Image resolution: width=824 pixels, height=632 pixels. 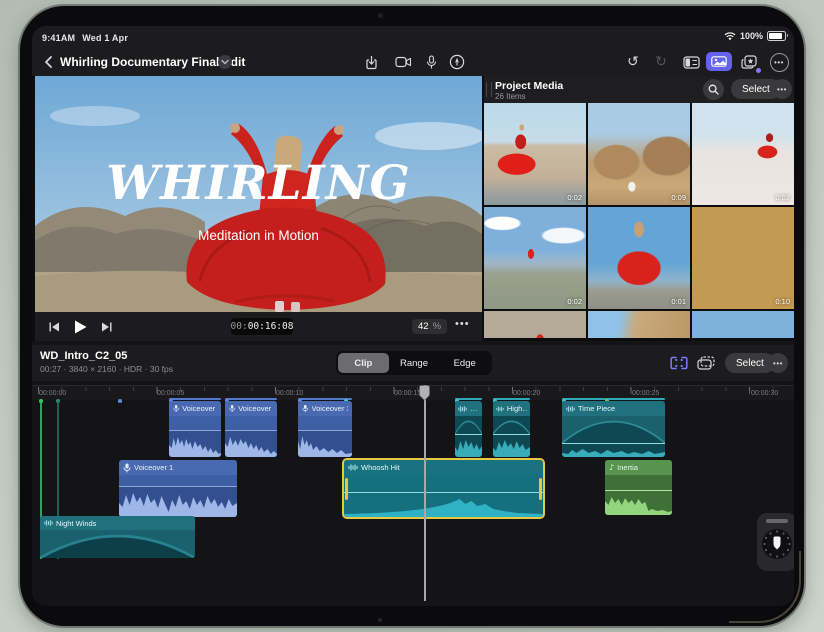 What do you see at coordinates (117, 537) in the screenshot?
I see `clip-night-winds: Night Winds` at bounding box center [117, 537].